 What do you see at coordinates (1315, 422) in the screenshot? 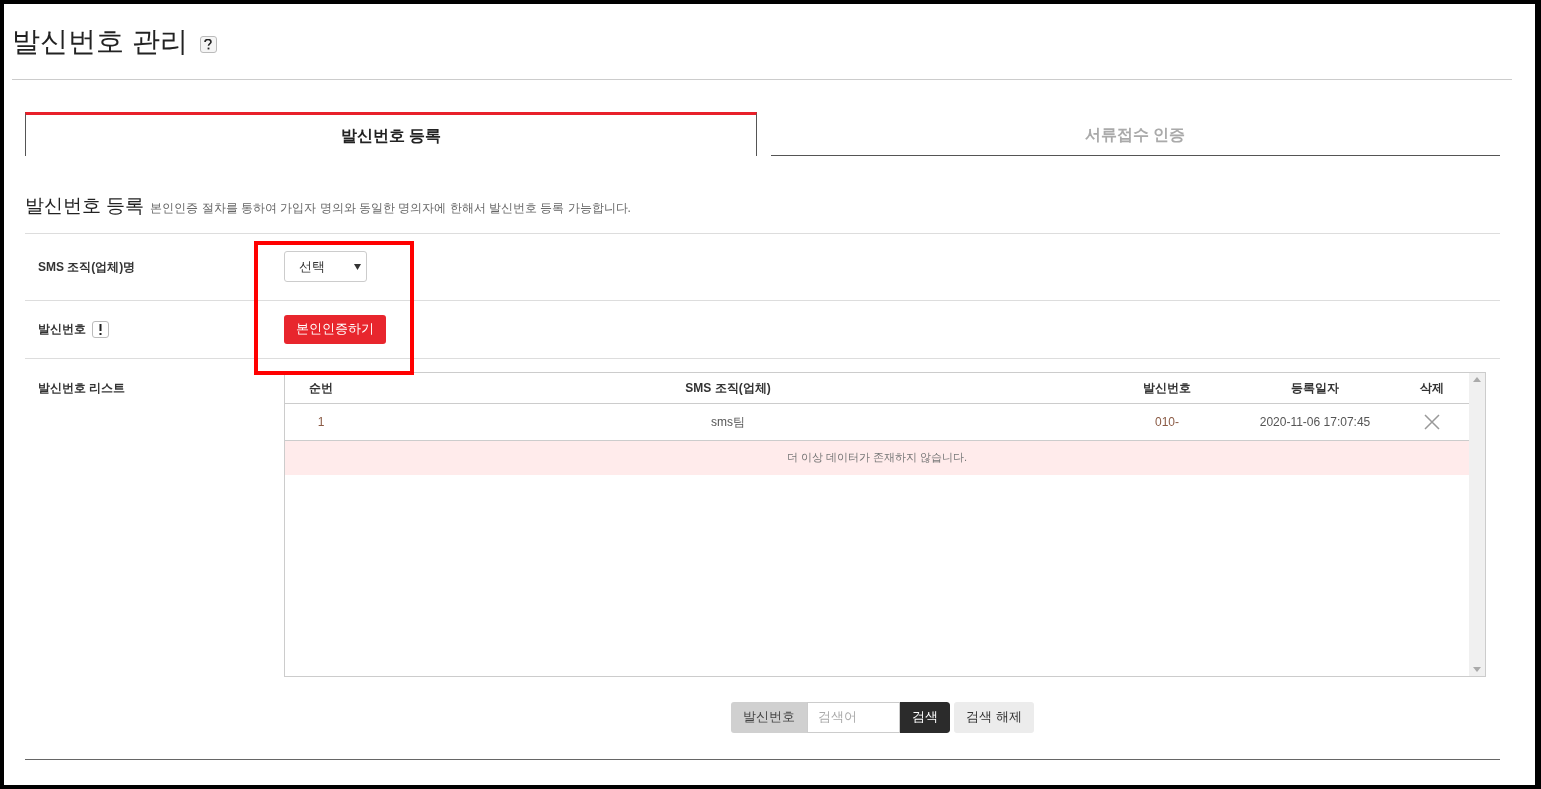
I see `table-cell-text: 2020-11-06 17:07:45` at bounding box center [1315, 422].